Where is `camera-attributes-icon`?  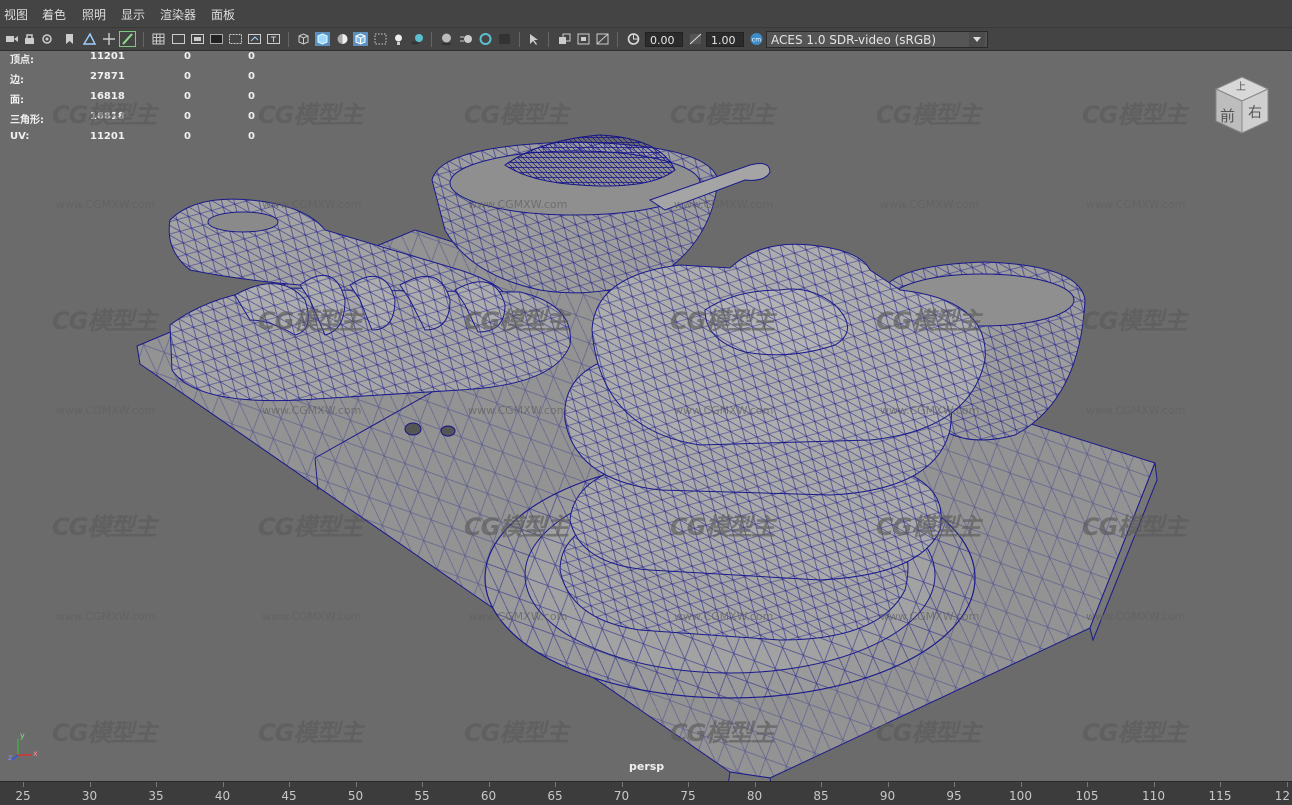
camera-attributes-icon is located at coordinates (47, 39).